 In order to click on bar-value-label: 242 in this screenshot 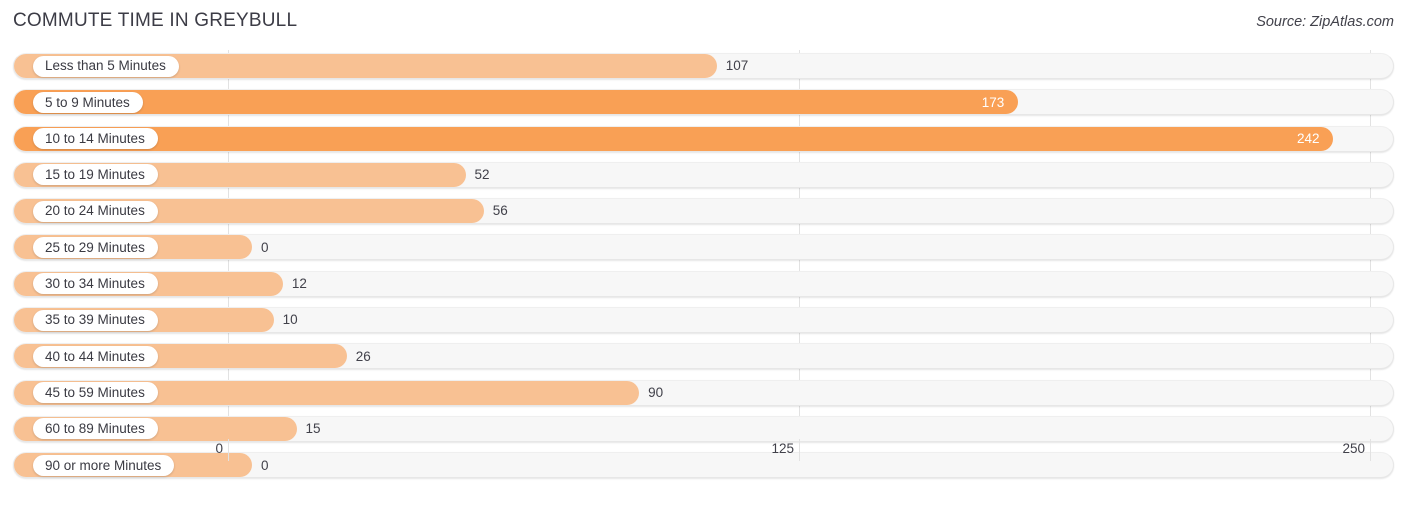, I will do `click(1308, 138)`.